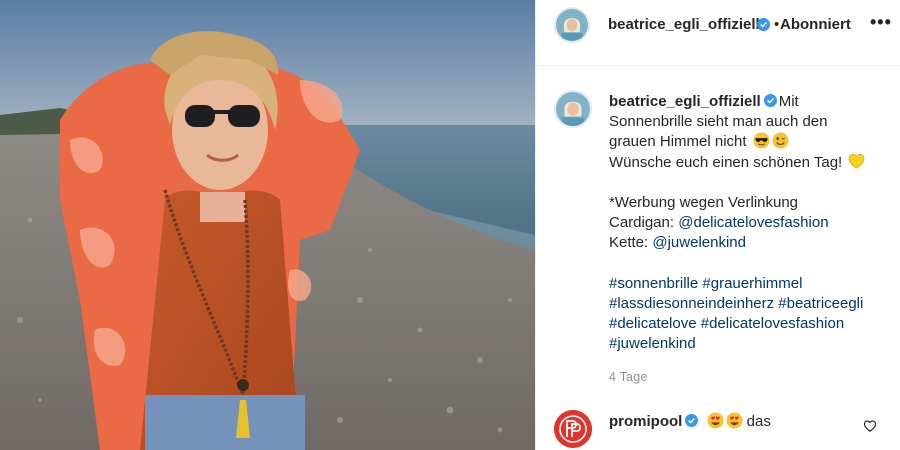 The width and height of the screenshot is (900, 450). What do you see at coordinates (678, 142) in the screenshot?
I see `caption-text-line3: grauen Himmel nicht` at bounding box center [678, 142].